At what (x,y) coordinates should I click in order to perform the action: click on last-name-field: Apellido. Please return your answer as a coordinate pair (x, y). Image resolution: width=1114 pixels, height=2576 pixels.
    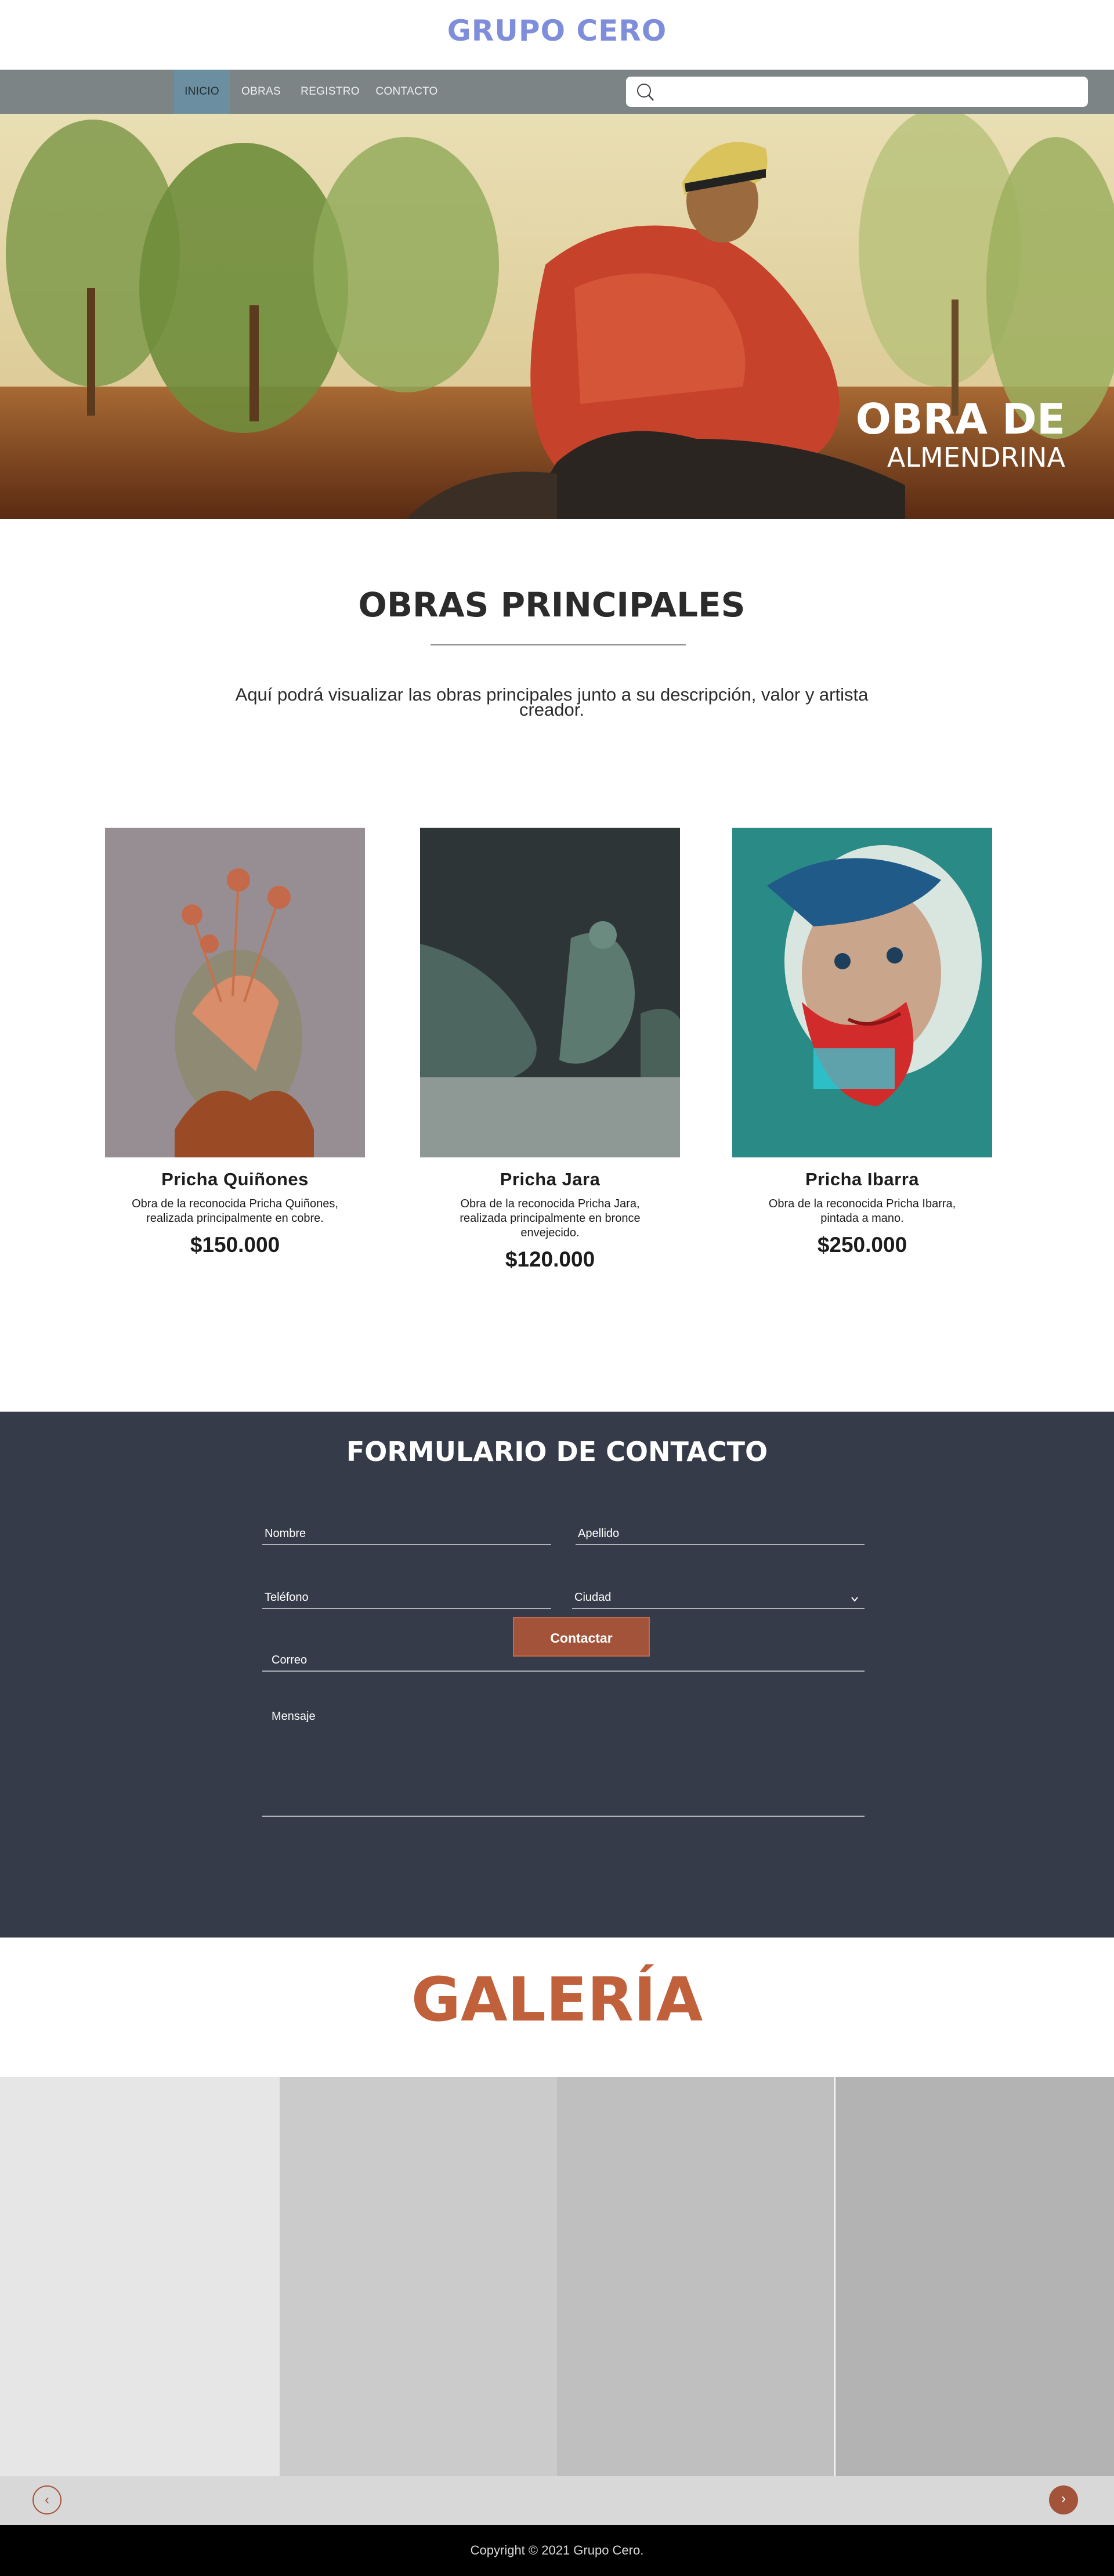
    Looking at the image, I should click on (720, 1533).